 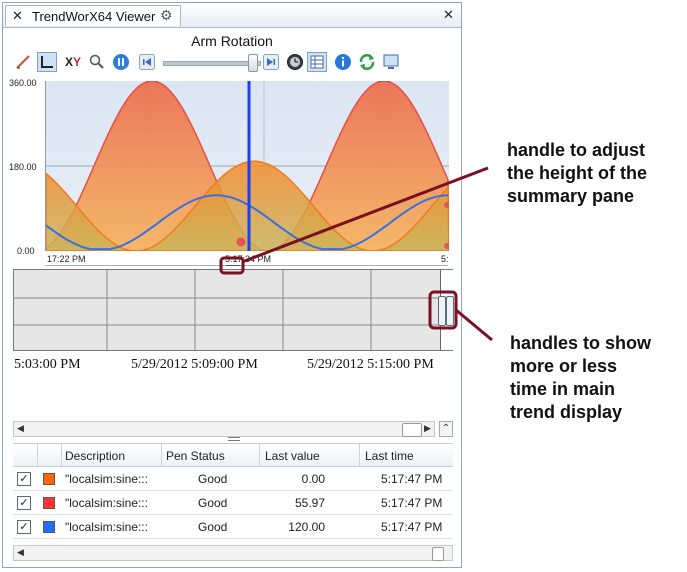 I want to click on annotation-line: the height of the, so click(x=577, y=173).